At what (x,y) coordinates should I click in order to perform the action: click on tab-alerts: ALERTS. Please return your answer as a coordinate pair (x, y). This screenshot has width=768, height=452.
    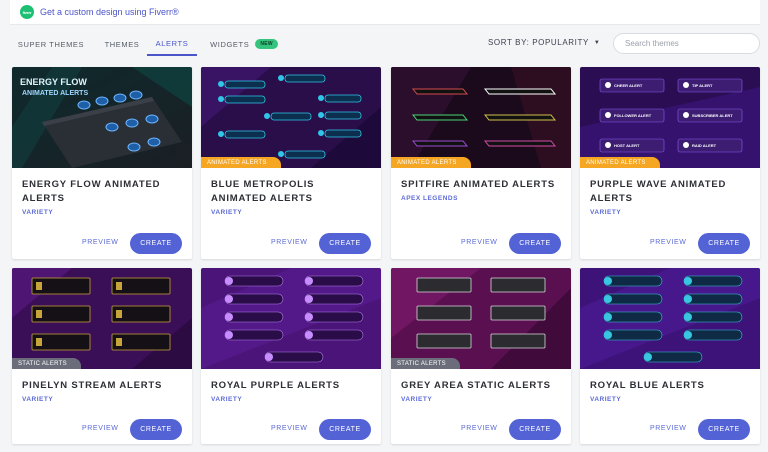
    Looking at the image, I should click on (172, 44).